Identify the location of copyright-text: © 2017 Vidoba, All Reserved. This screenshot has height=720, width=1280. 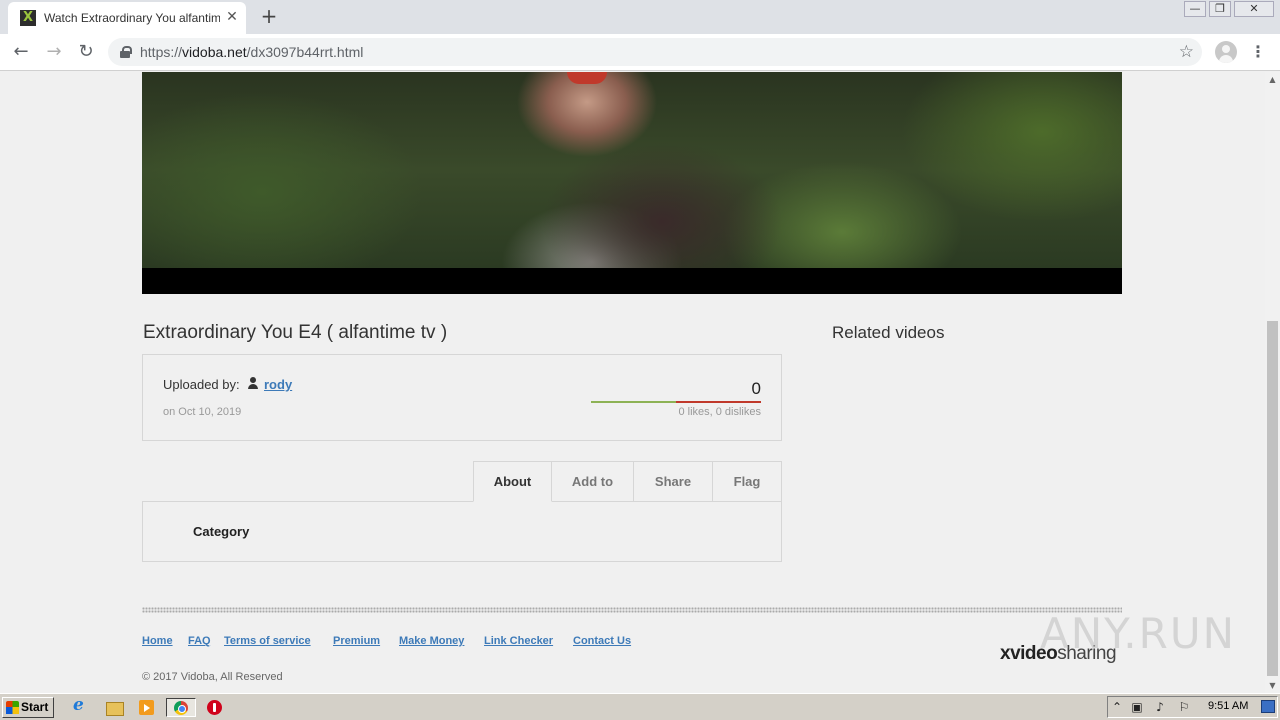
(212, 677).